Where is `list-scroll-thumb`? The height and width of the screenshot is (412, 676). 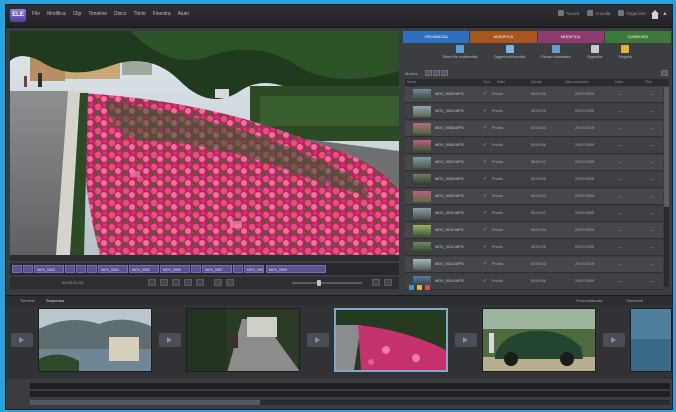
list-scroll-thumb is located at coordinates (666, 147).